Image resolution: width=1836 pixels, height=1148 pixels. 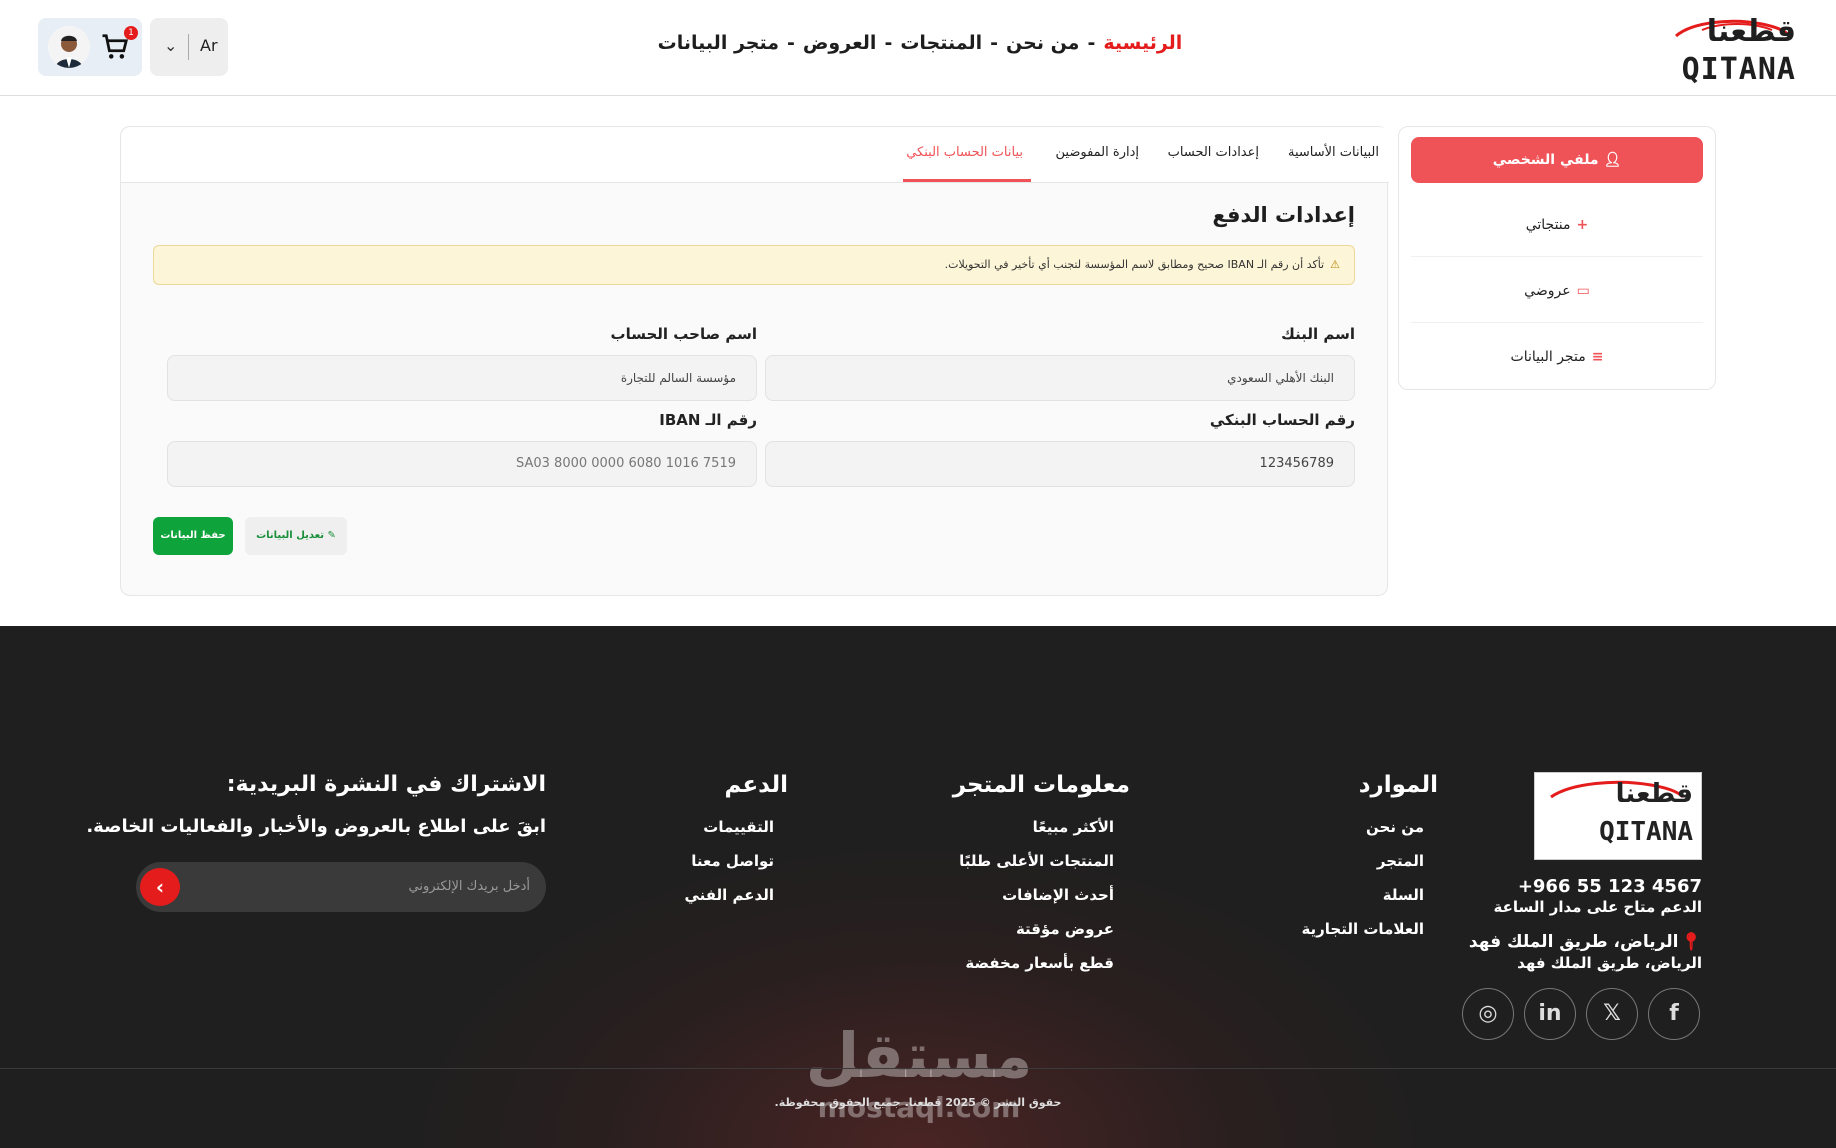 I want to click on avatar-icon, so click(x=69, y=47).